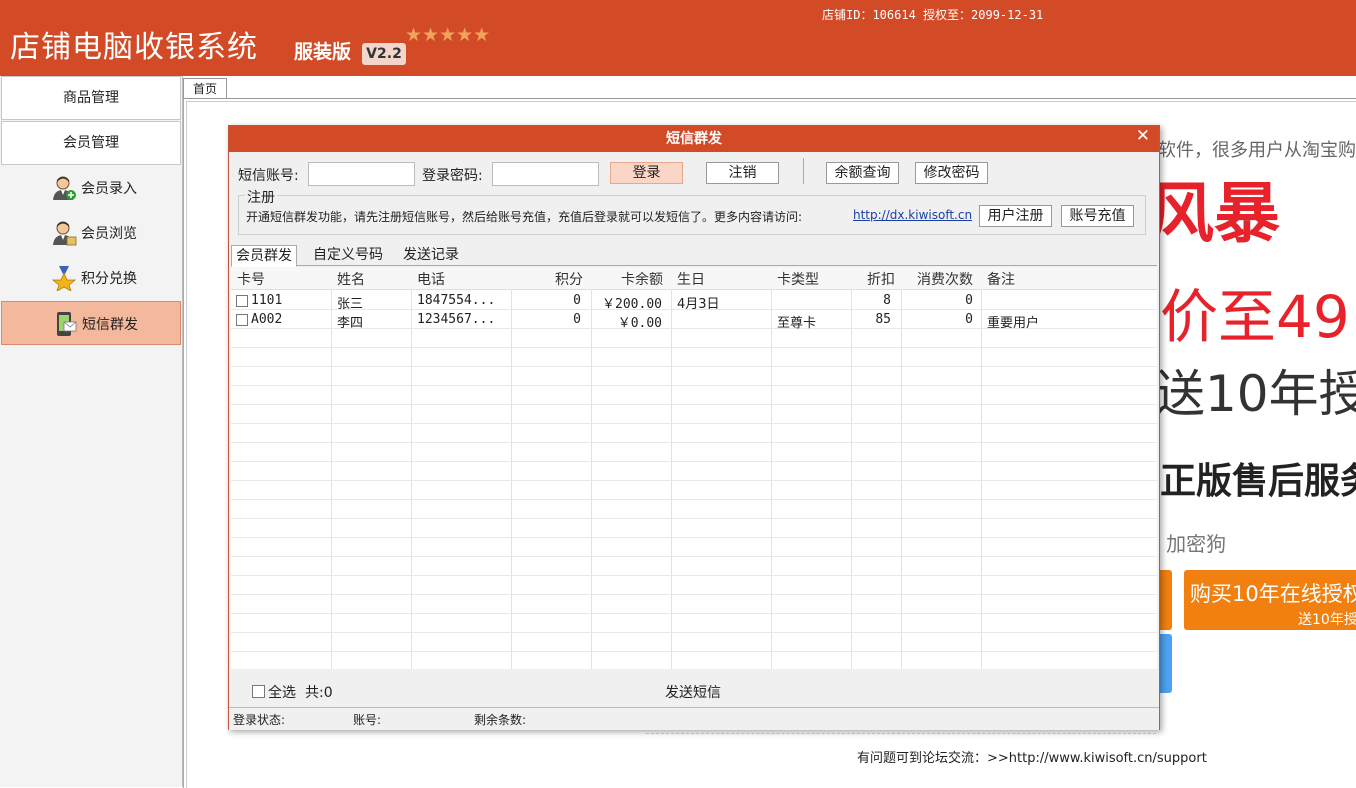 This screenshot has width=1356, height=788. Describe the element at coordinates (951, 173) in the screenshot. I see `change-password-button: 修改密码` at that location.